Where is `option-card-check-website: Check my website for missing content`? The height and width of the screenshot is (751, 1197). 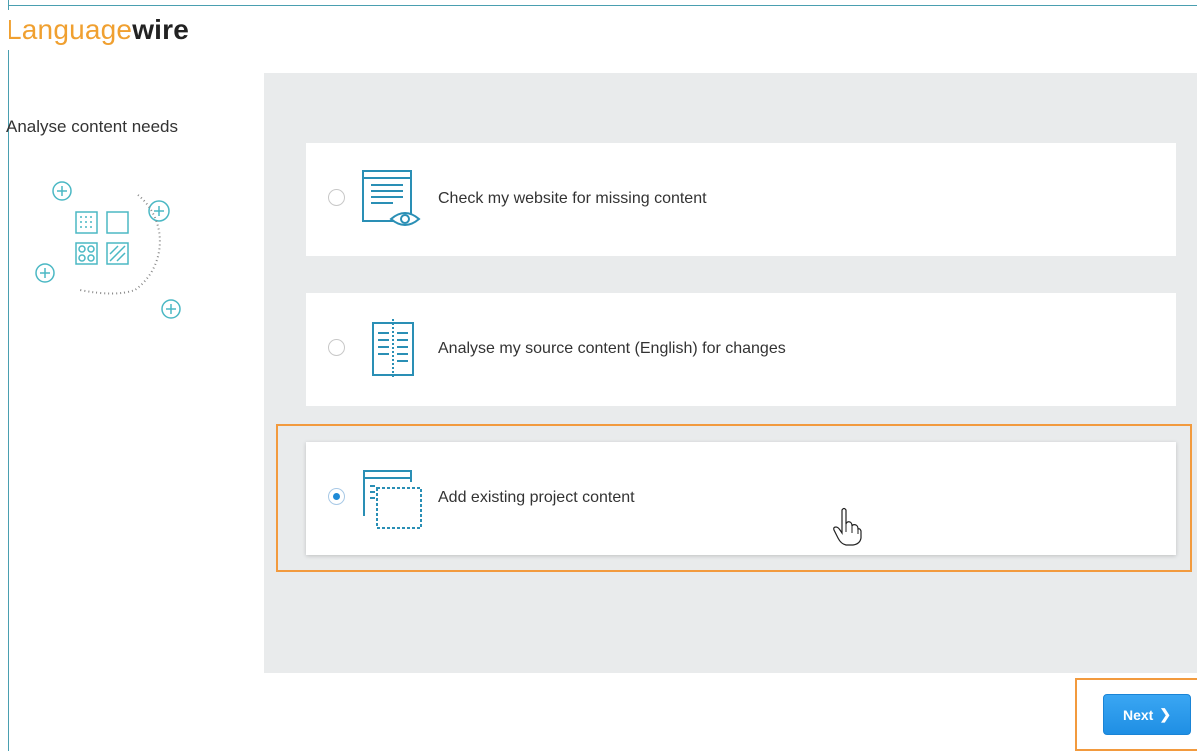 option-card-check-website: Check my website for missing content is located at coordinates (741, 199).